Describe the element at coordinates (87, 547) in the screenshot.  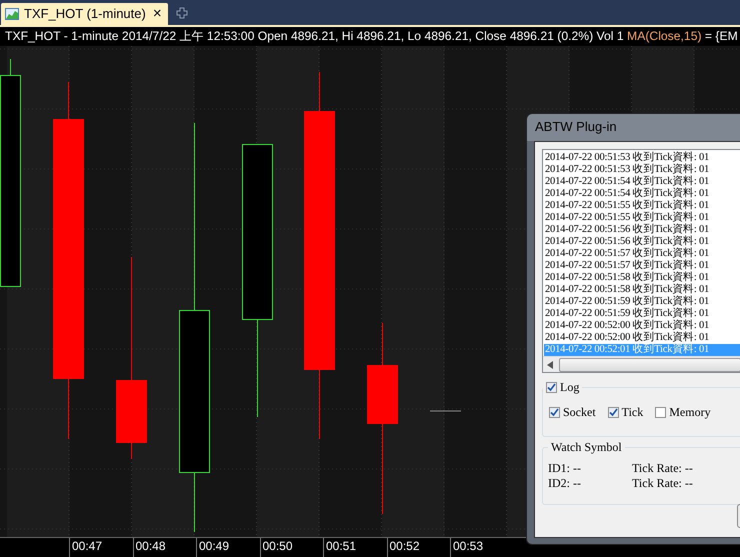
I see `time-label: 00:47` at that location.